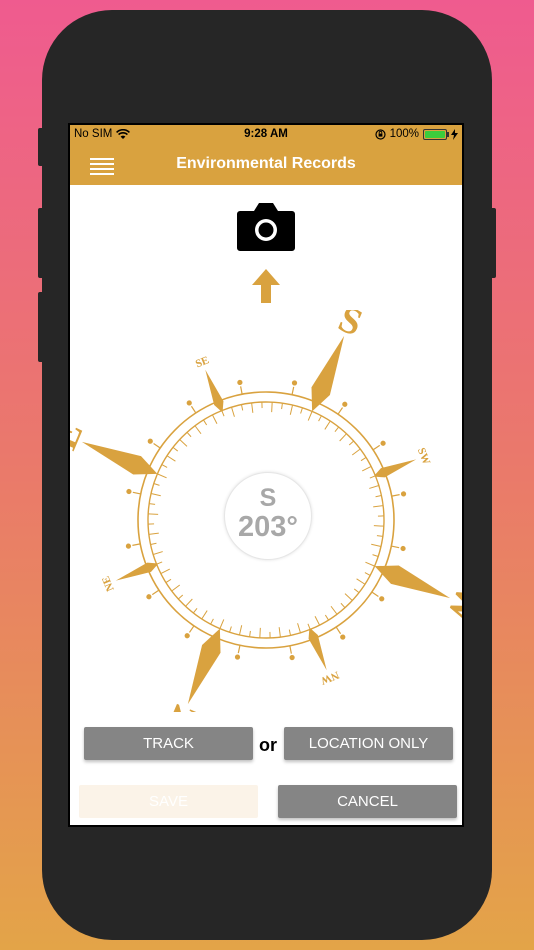 This screenshot has width=534, height=950. Describe the element at coordinates (182, 703) in the screenshot. I see `compass-label-n: N` at that location.